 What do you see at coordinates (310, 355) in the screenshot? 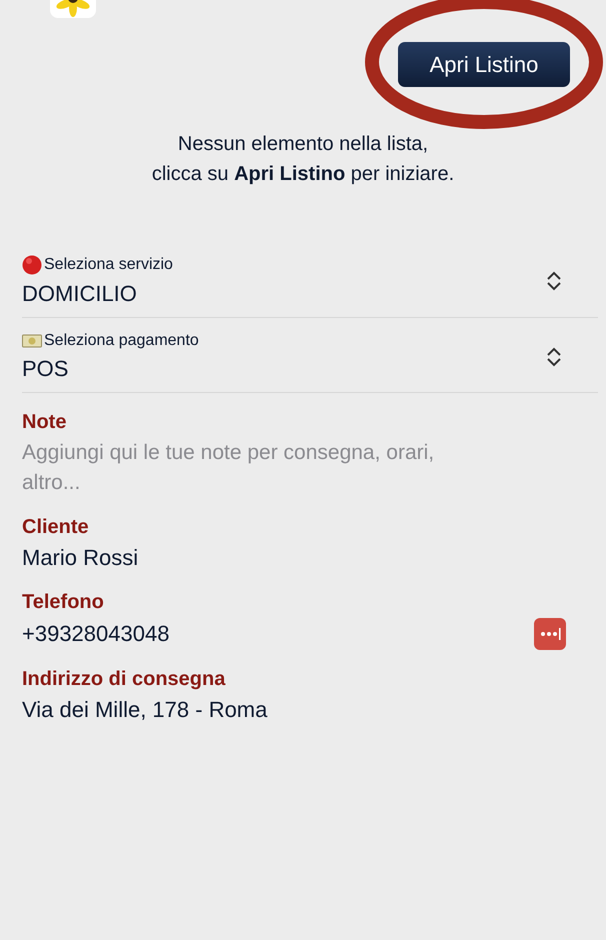
I see `picker-field: Seleziona pagamento POS` at bounding box center [310, 355].